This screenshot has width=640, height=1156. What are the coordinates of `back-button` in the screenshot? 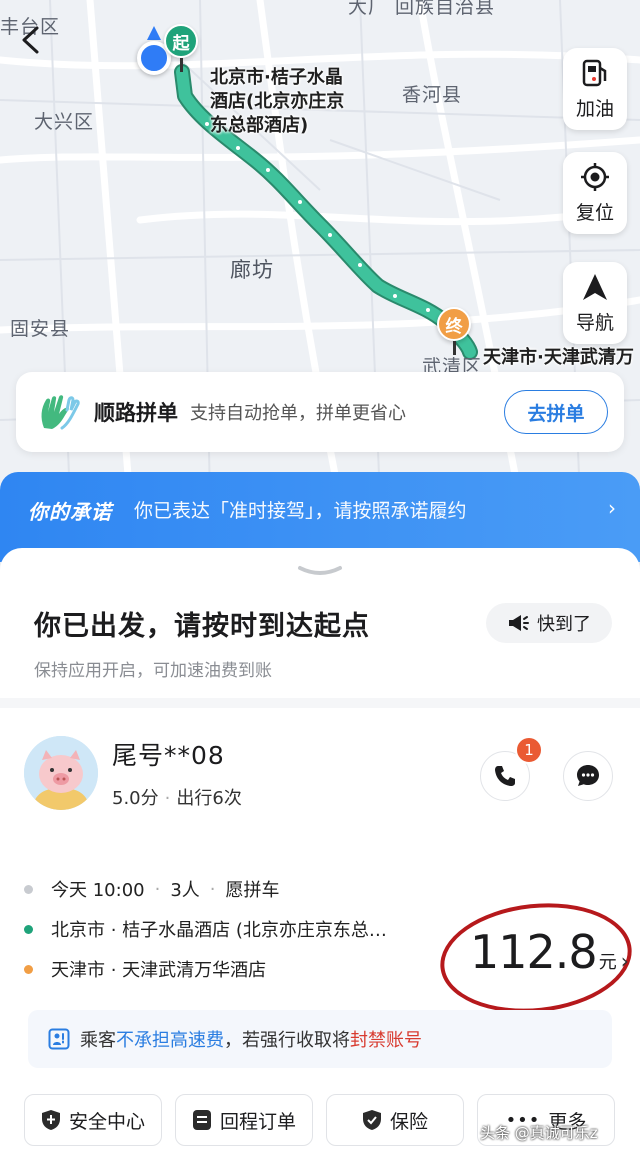 It's located at (30, 40).